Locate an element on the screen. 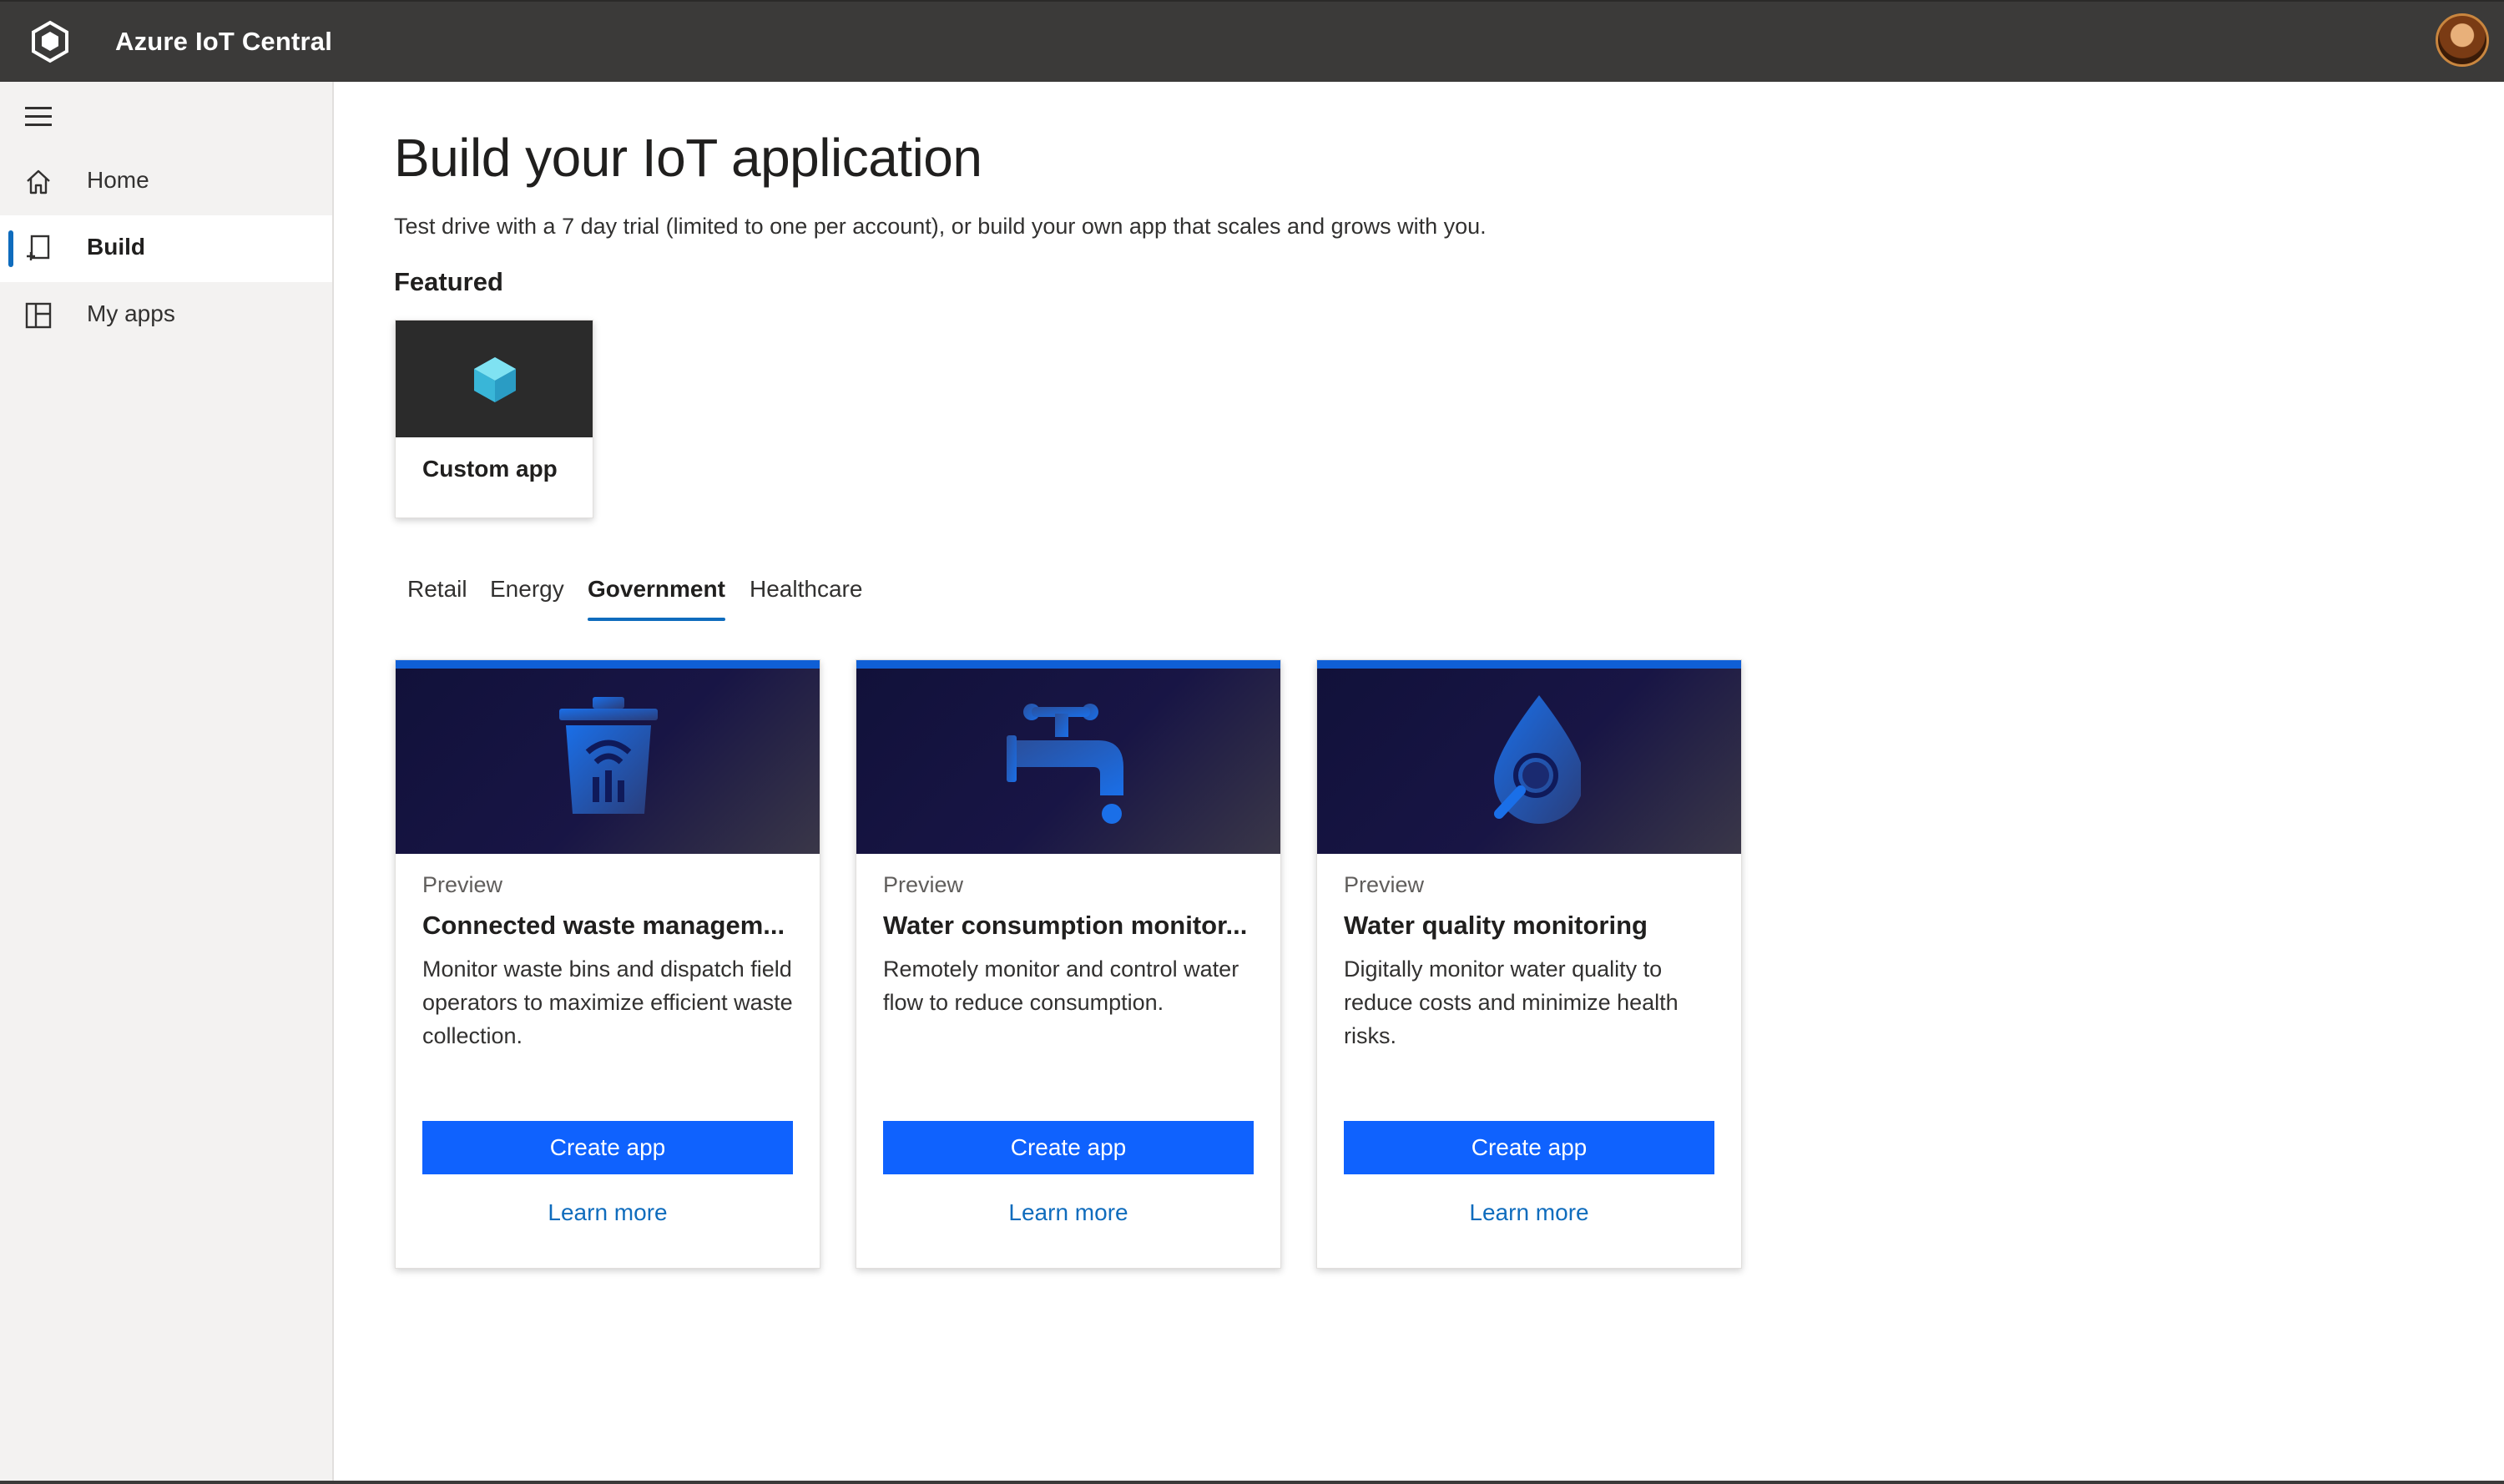 The height and width of the screenshot is (1484, 2504). cube-icon is located at coordinates (495, 379).